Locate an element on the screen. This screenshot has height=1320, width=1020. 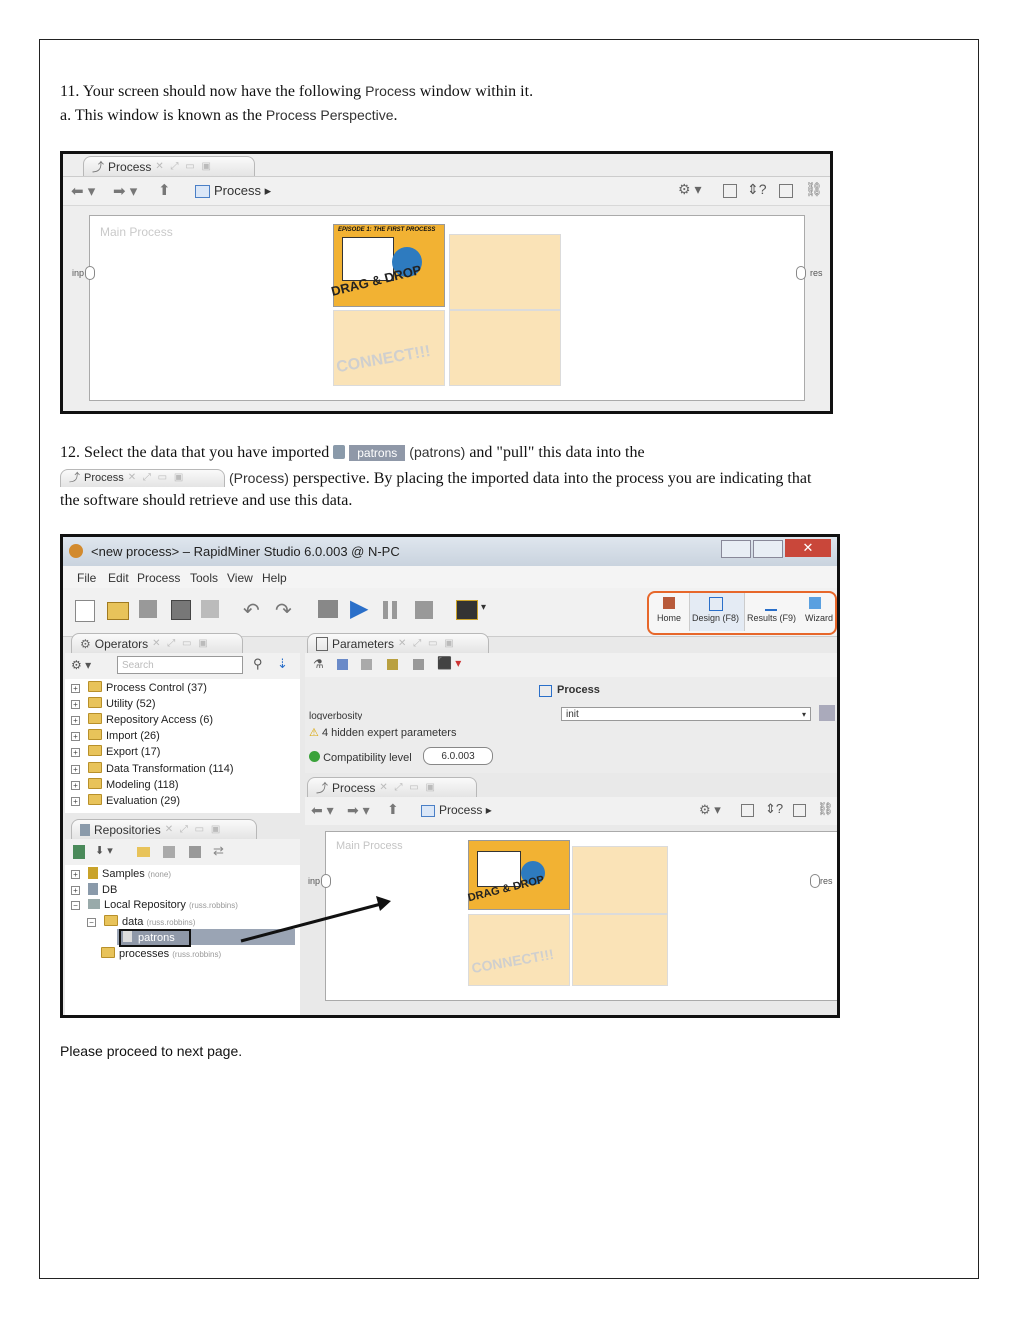
step12-line1-tail: and "pull" this data into the is located at coordinates (555, 452).